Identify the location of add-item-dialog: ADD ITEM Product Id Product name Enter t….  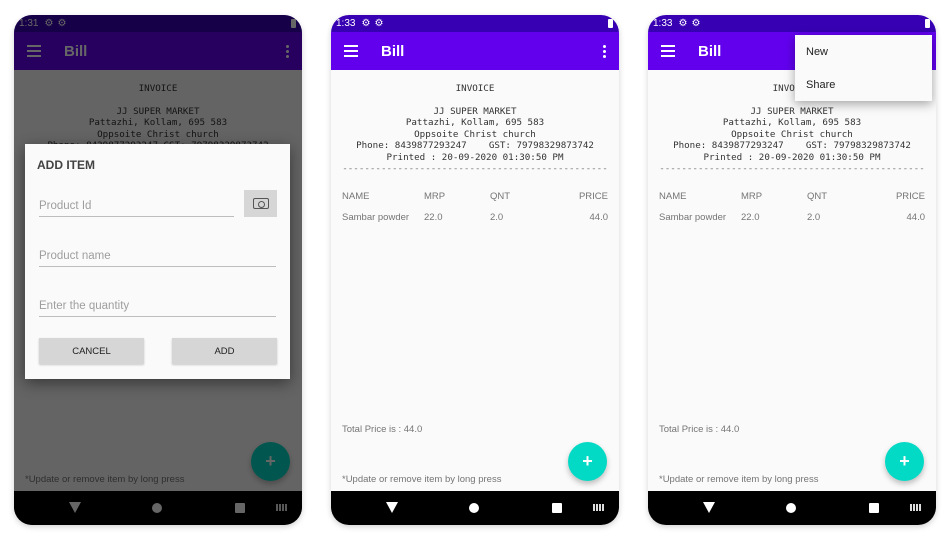
(157, 261).